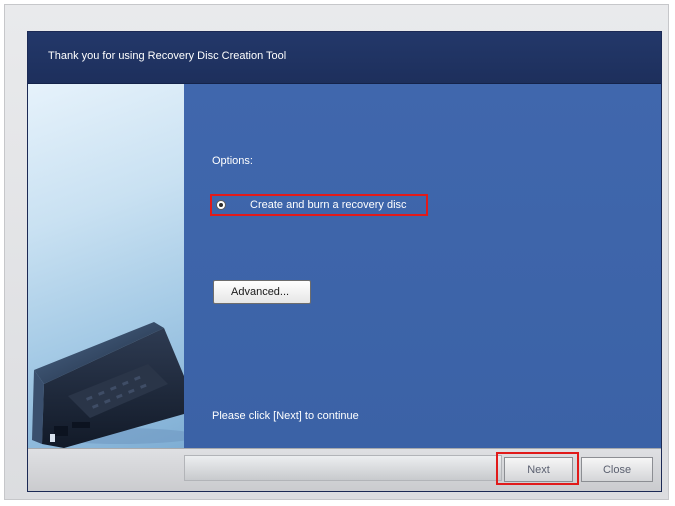 This screenshot has width=675, height=506. Describe the element at coordinates (328, 205) in the screenshot. I see `radio-option-label: Create and burn a recovery disc` at that location.